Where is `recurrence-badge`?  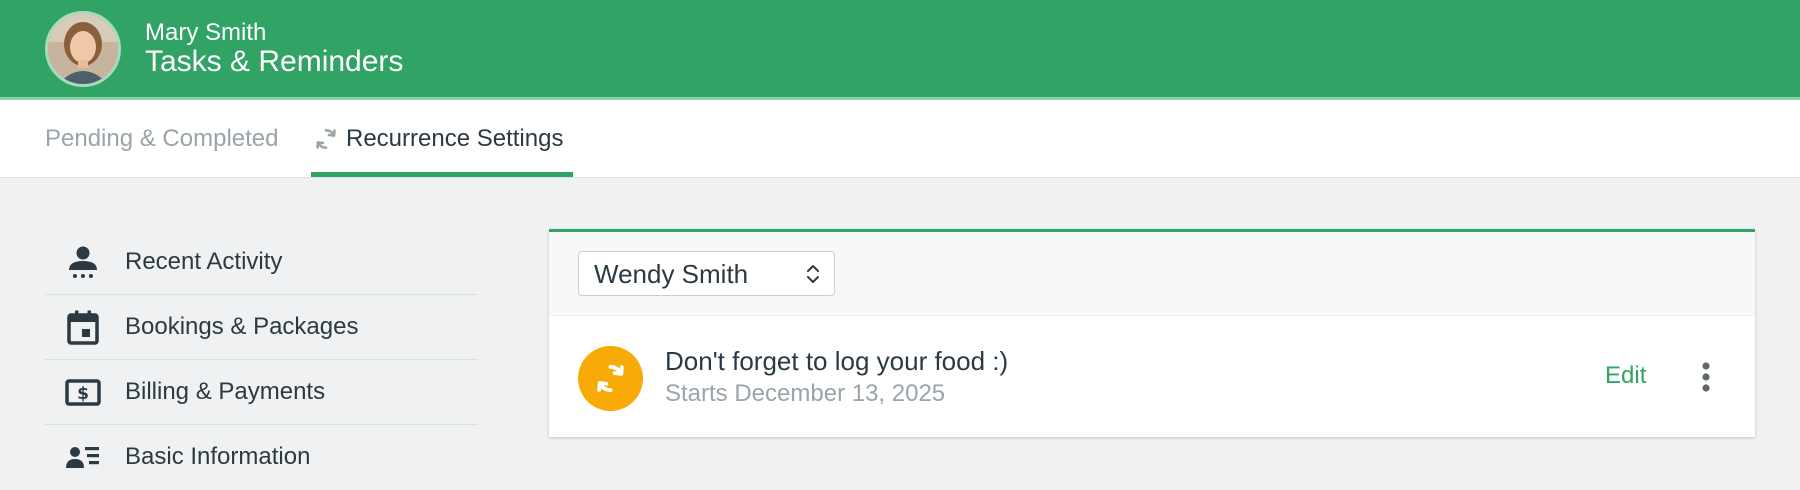
recurrence-badge is located at coordinates (610, 378).